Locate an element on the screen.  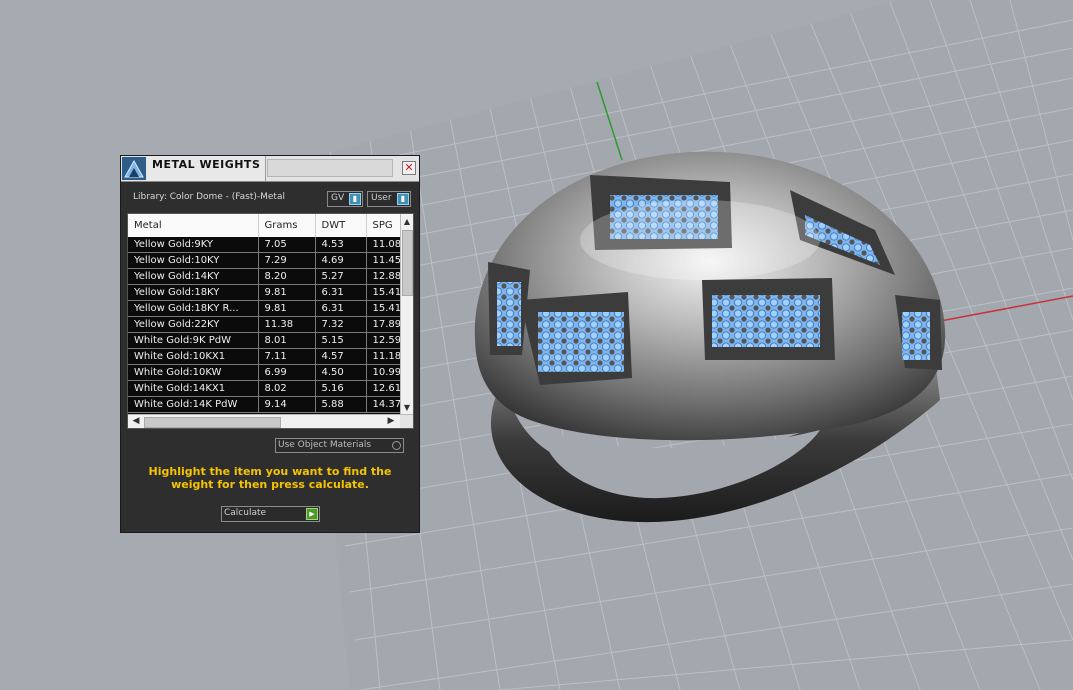
grams-cell: 7.29 is located at coordinates (287, 260).